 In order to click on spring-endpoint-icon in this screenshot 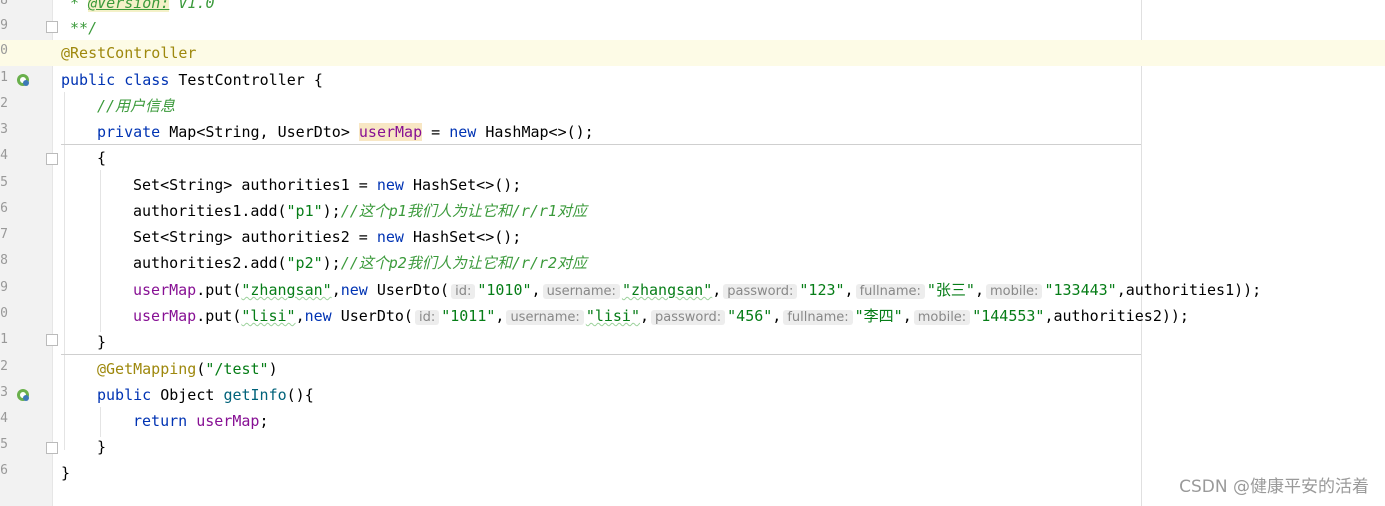, I will do `click(23, 395)`.